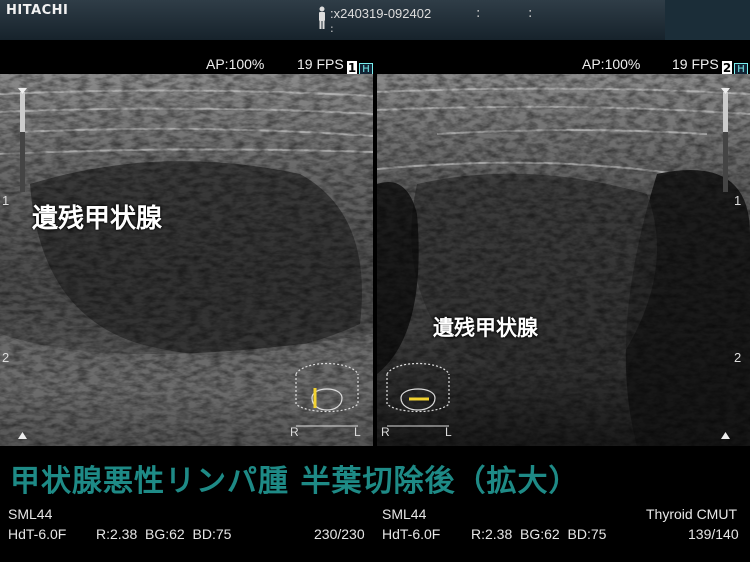 This screenshot has height=562, width=750. I want to click on left-fps-label: 19 FPS, so click(320, 64).